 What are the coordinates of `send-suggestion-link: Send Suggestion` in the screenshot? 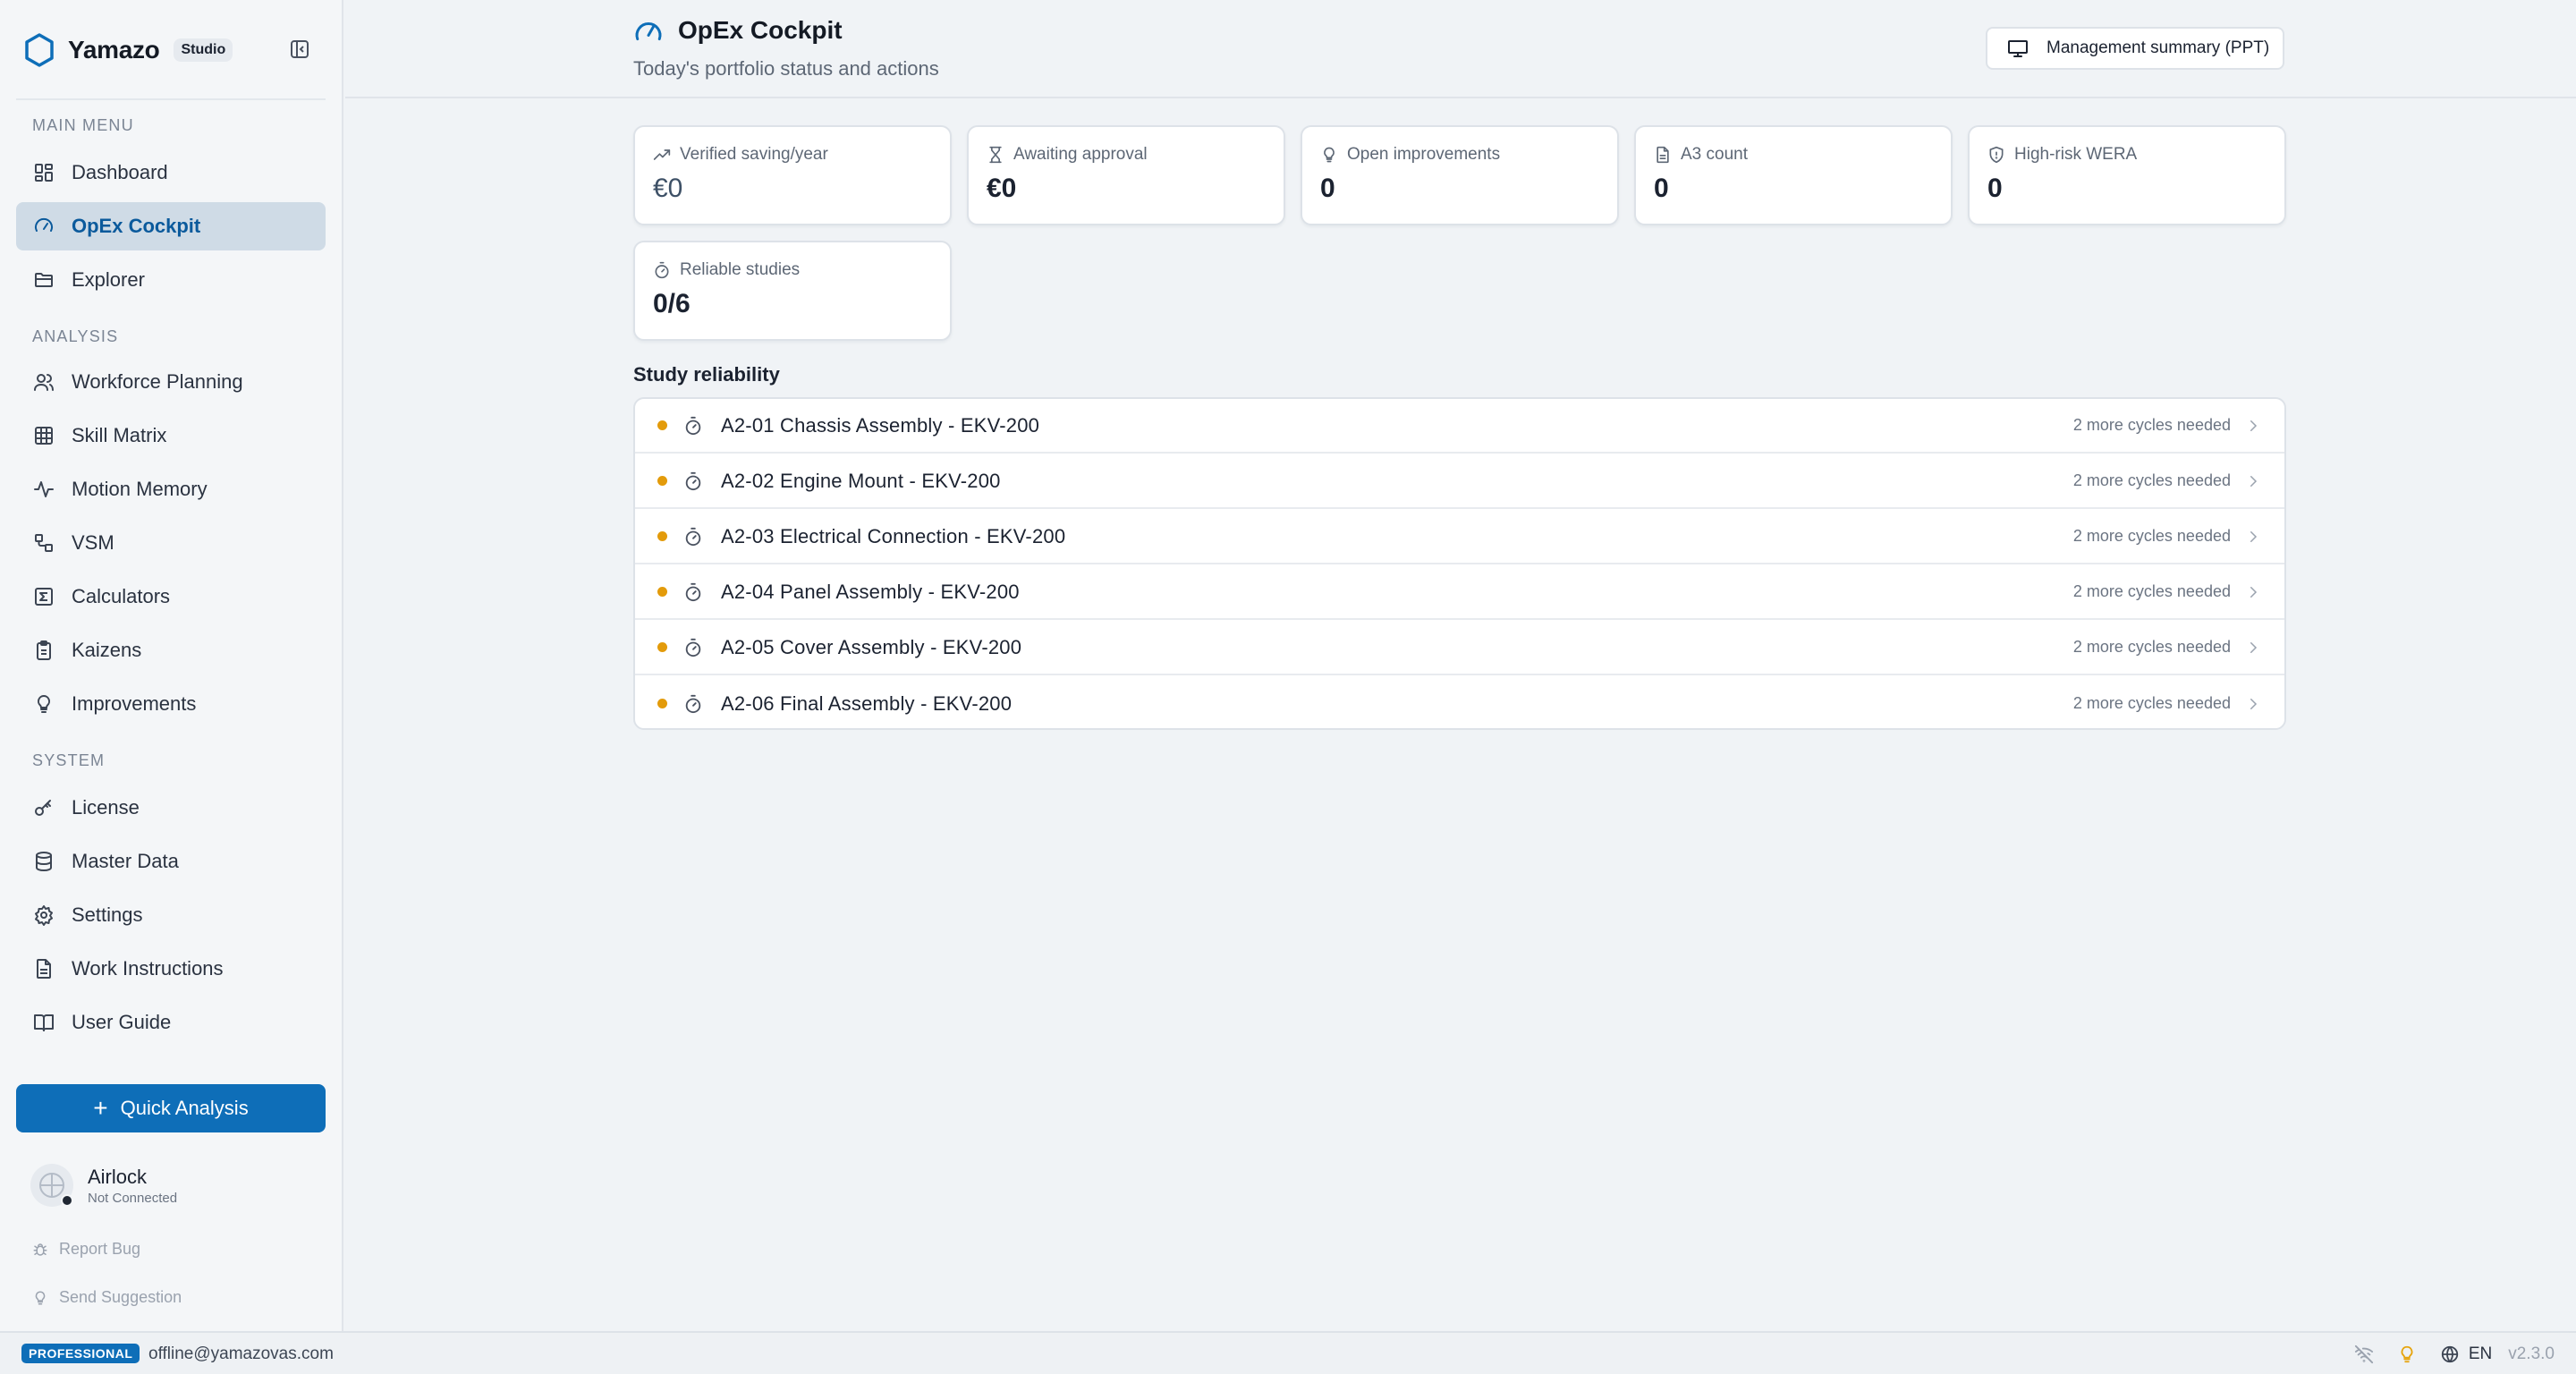 It's located at (107, 1297).